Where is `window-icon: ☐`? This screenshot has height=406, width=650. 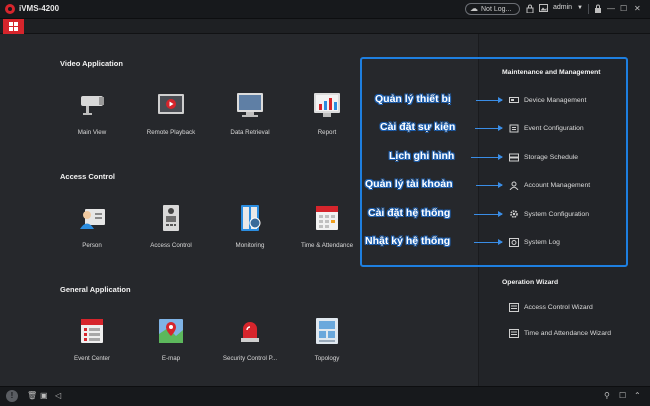
window-icon: ☐ is located at coordinates (622, 396).